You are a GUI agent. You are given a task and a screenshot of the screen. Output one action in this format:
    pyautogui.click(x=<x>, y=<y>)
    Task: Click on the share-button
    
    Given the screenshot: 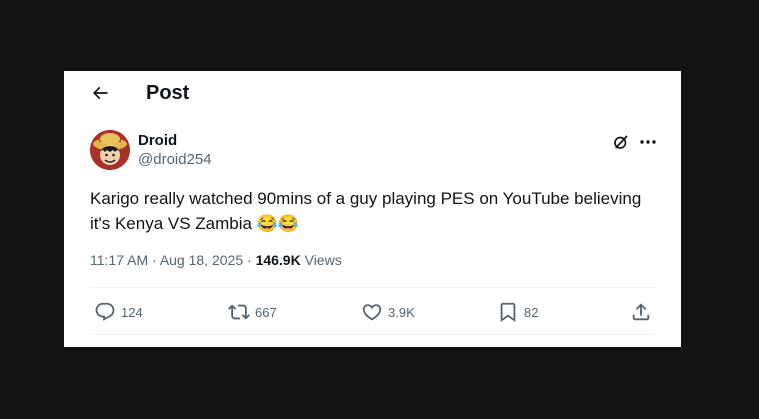 What is the action you would take?
    pyautogui.click(x=641, y=312)
    